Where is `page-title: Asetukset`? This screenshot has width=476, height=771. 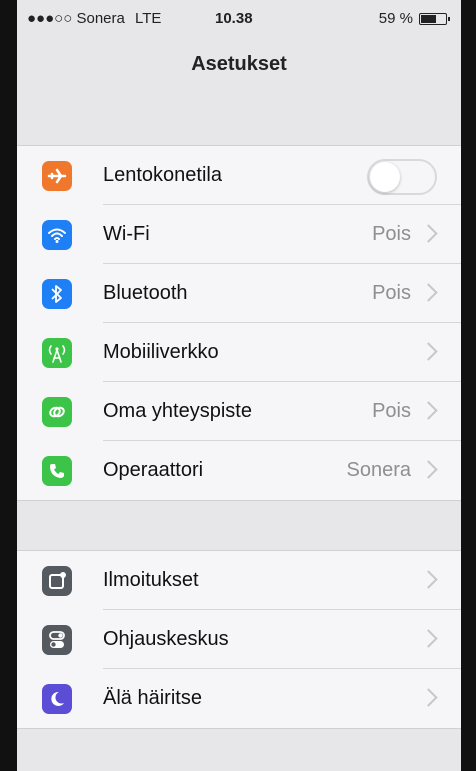 page-title: Asetukset is located at coordinates (239, 64).